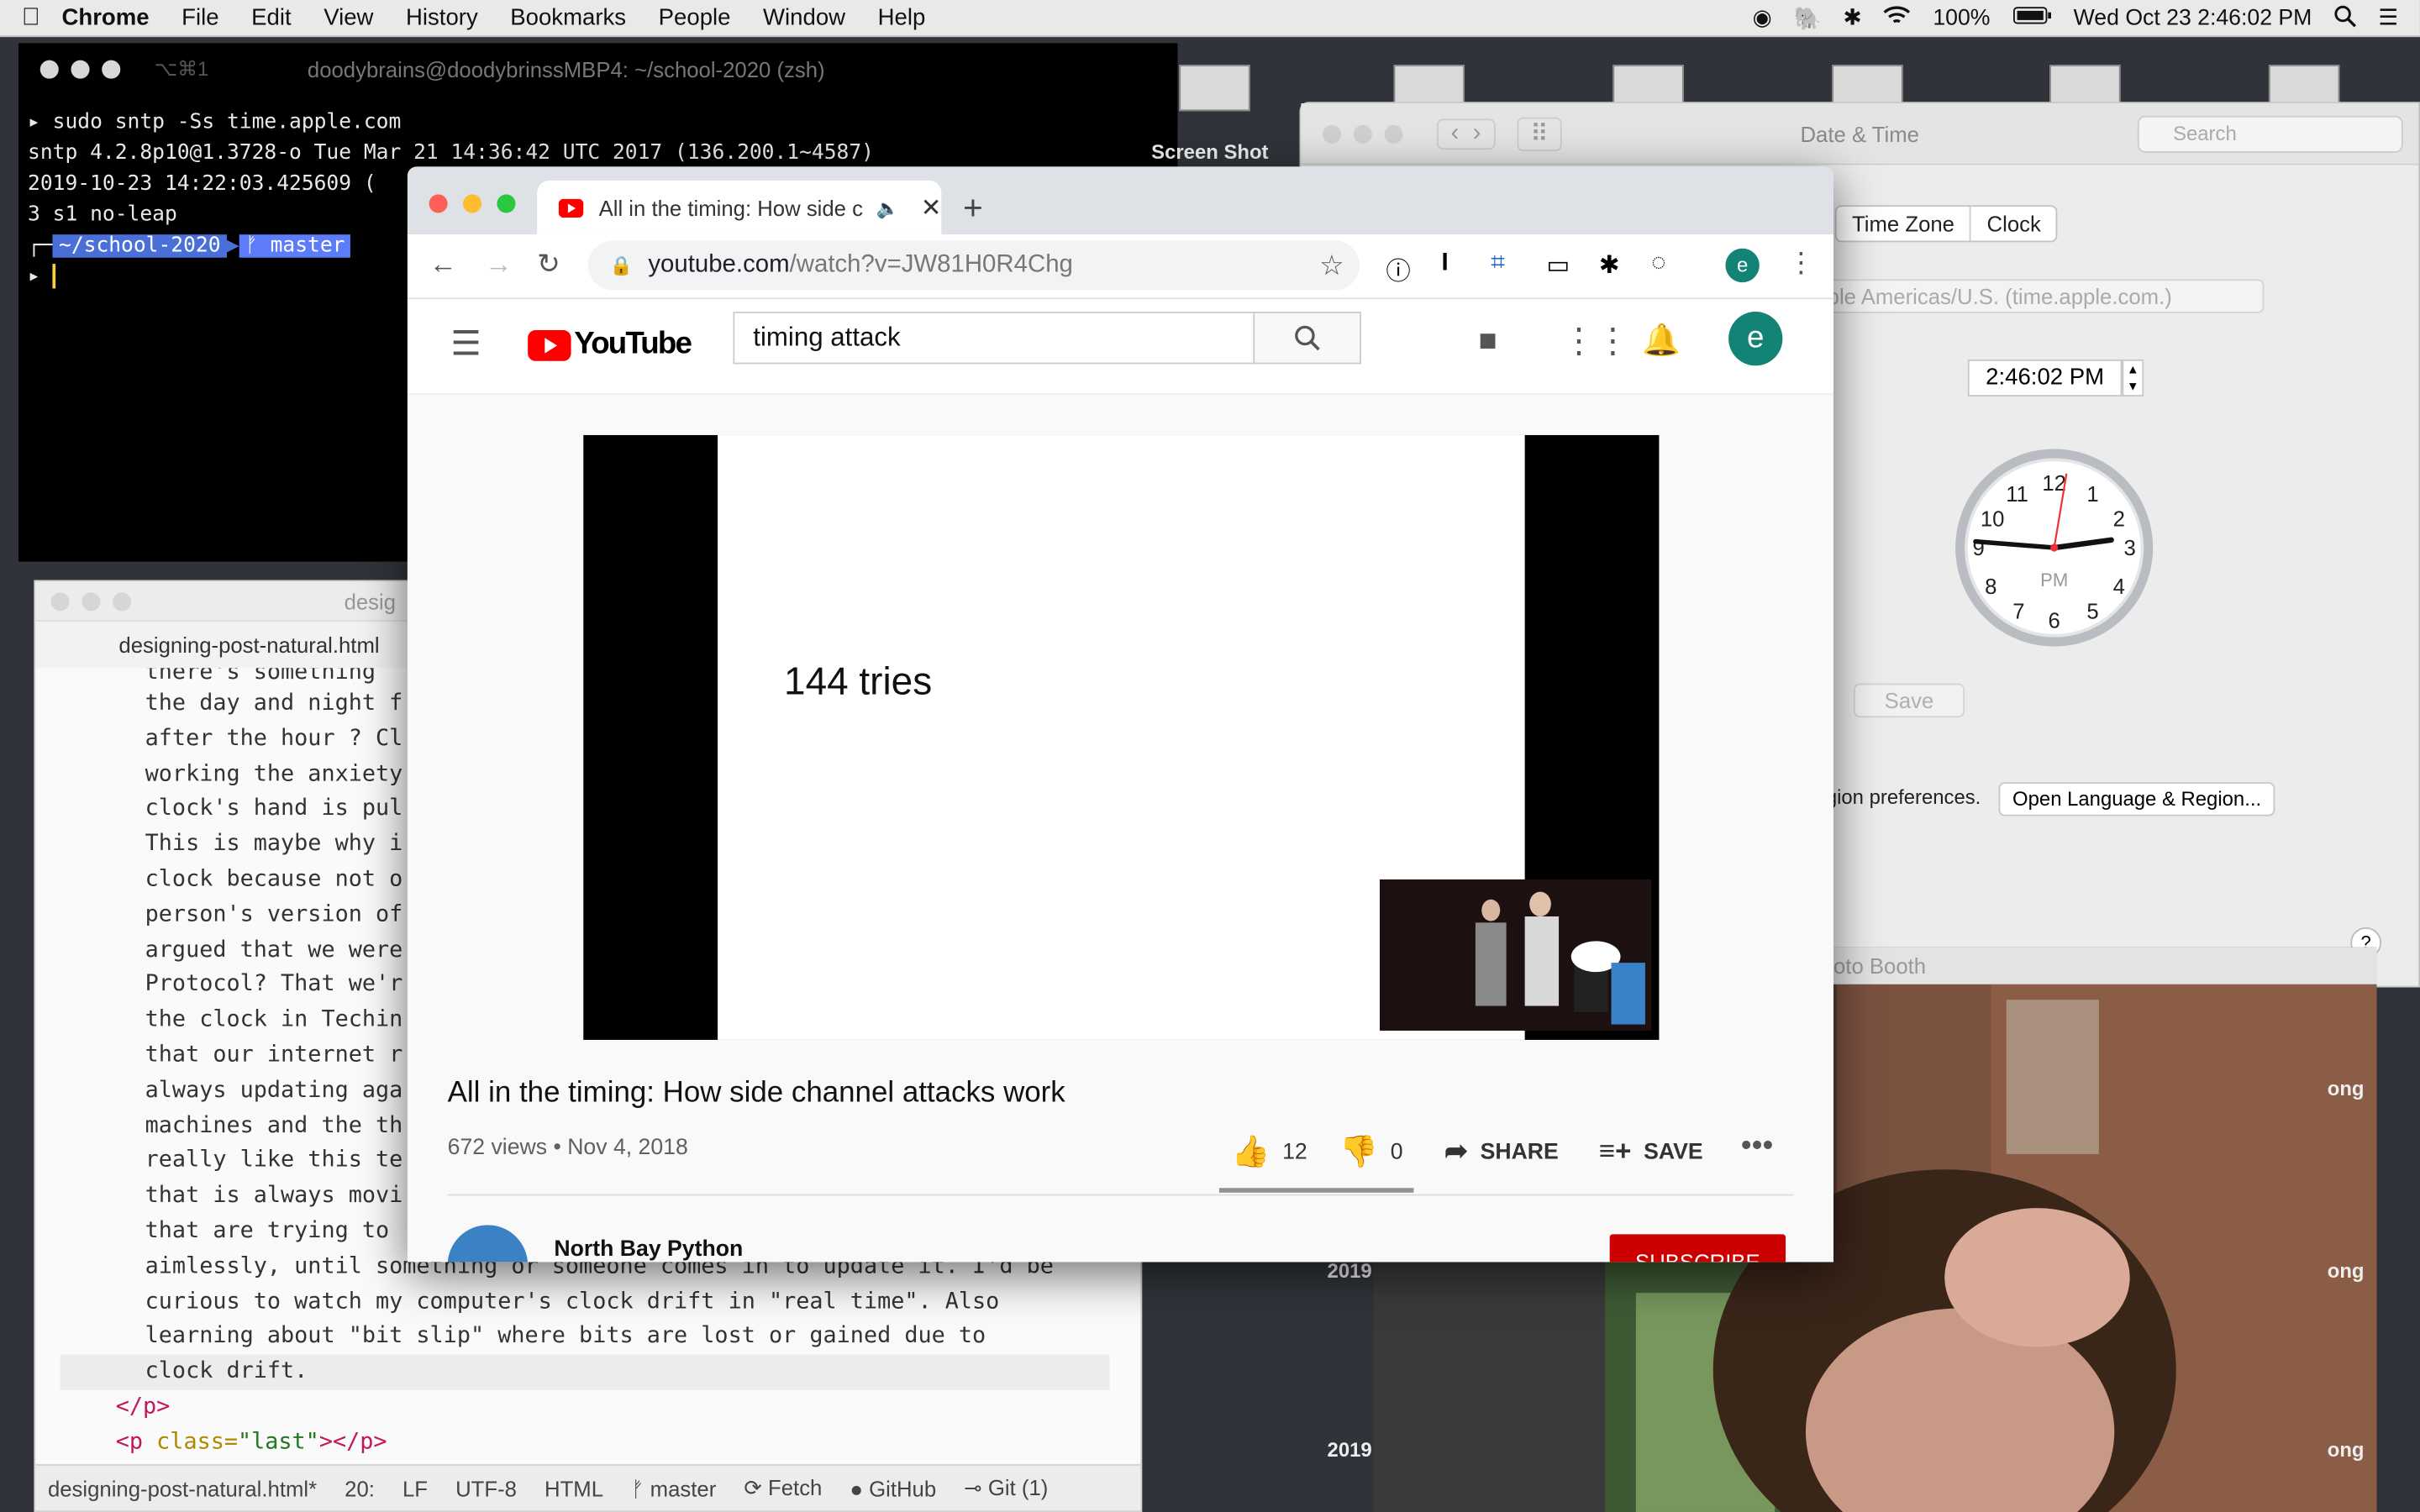 The image size is (2420, 1512). Describe the element at coordinates (1755, 339) in the screenshot. I see `account-avatar: e` at that location.